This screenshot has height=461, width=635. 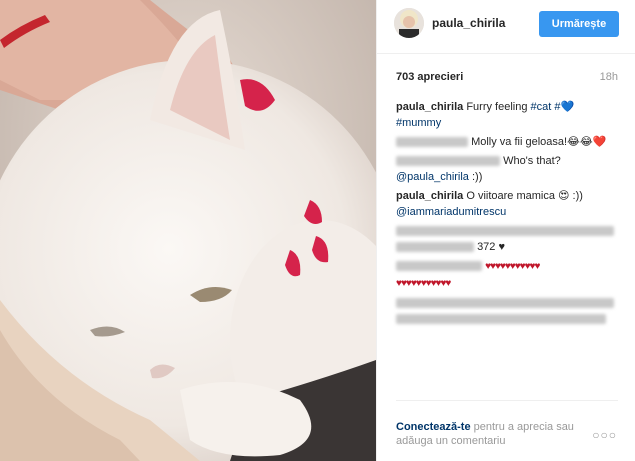 What do you see at coordinates (409, 23) in the screenshot?
I see `avatar` at bounding box center [409, 23].